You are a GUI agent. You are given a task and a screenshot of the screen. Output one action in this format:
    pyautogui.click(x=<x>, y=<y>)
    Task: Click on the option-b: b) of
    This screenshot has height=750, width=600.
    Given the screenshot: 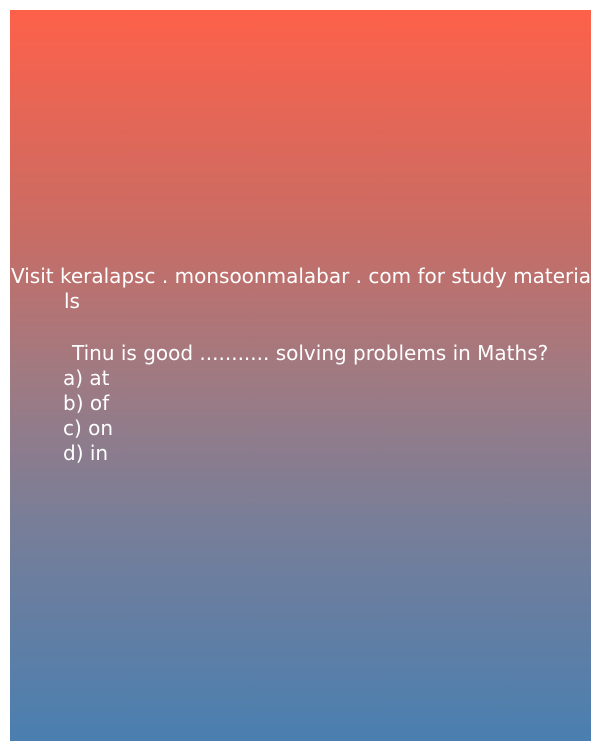 What is the action you would take?
    pyautogui.click(x=86, y=403)
    